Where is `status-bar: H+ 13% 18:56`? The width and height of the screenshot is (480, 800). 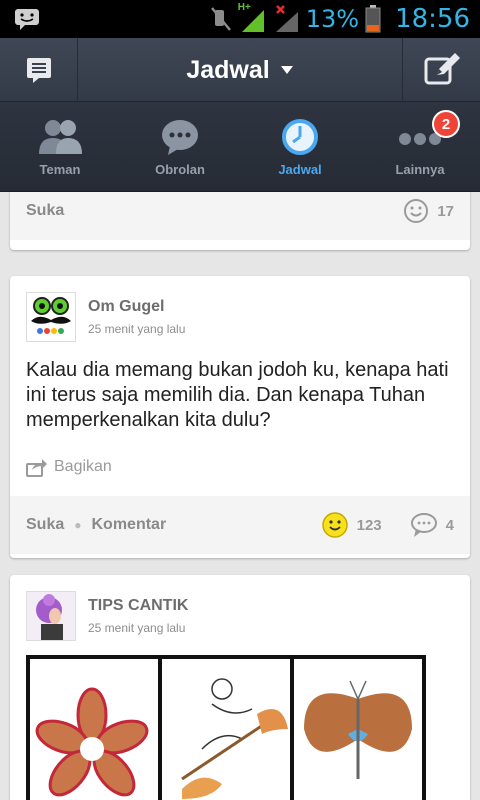 status-bar: H+ 13% 18:56 is located at coordinates (240, 19).